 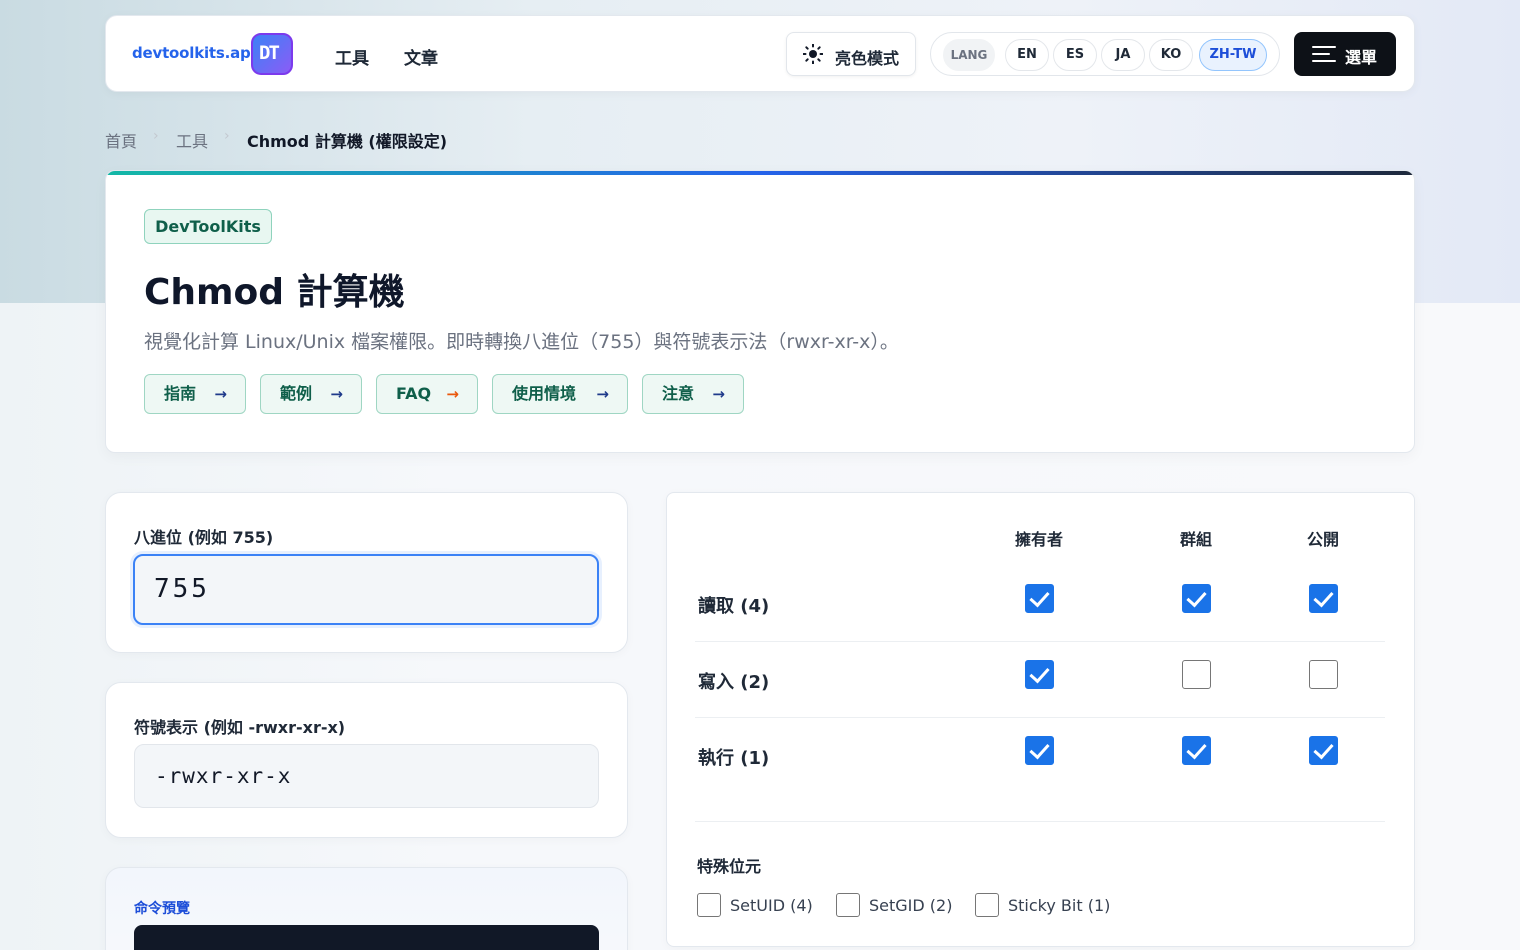 What do you see at coordinates (366, 589) in the screenshot?
I see `octal-input: 755` at bounding box center [366, 589].